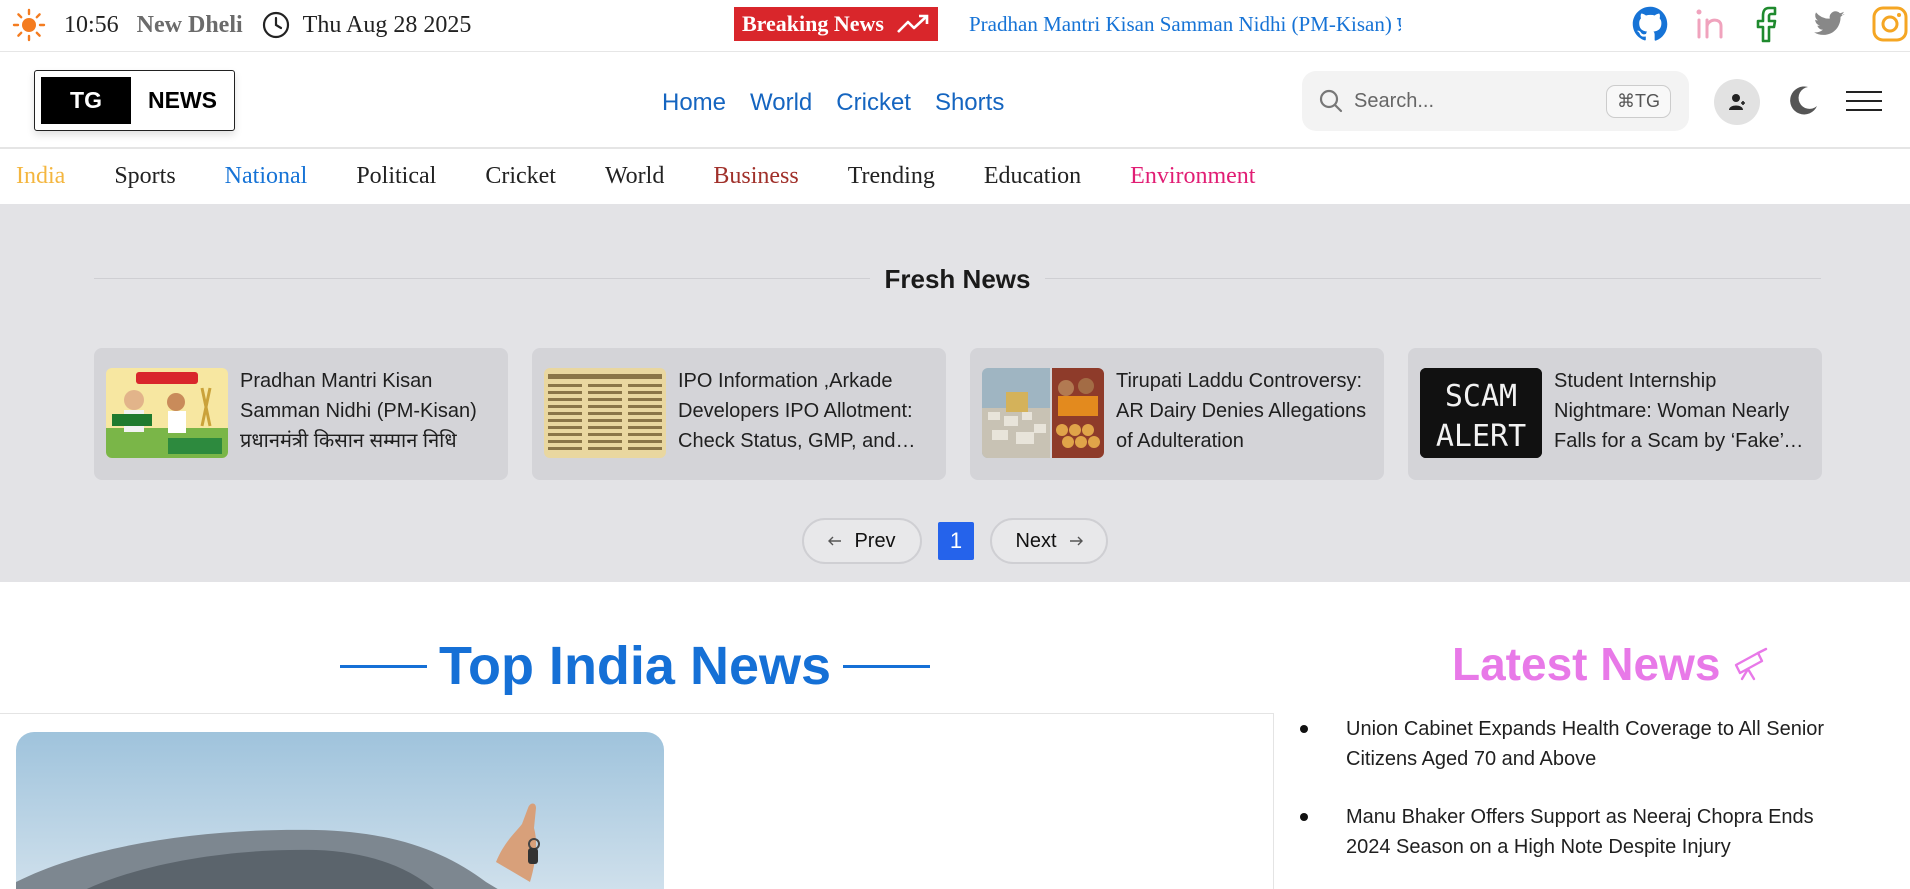 The image size is (1910, 889). I want to click on dark-mode-toggle-icon, so click(1803, 101).